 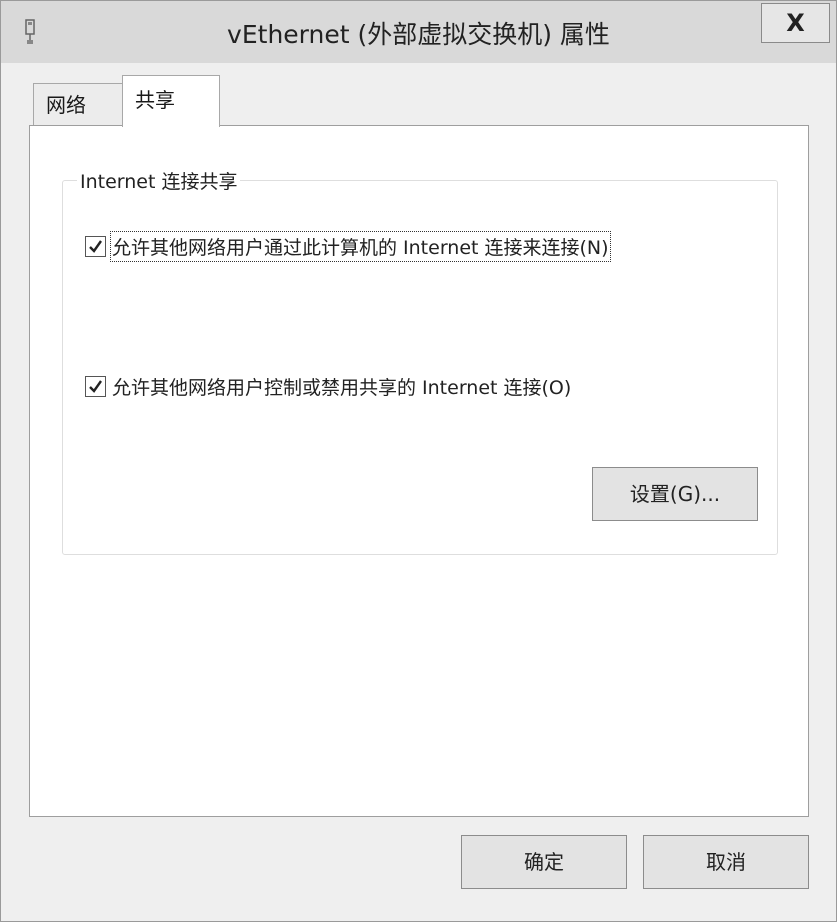 I want to click on allow-control-label: 允许其他网络用户控制或禁用共享的 Internet 连接(O), so click(x=341, y=386).